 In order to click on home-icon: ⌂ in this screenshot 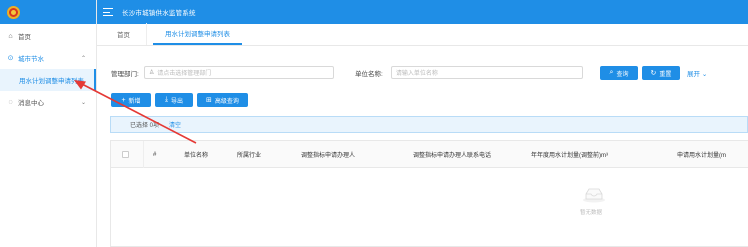, I will do `click(10, 36)`.